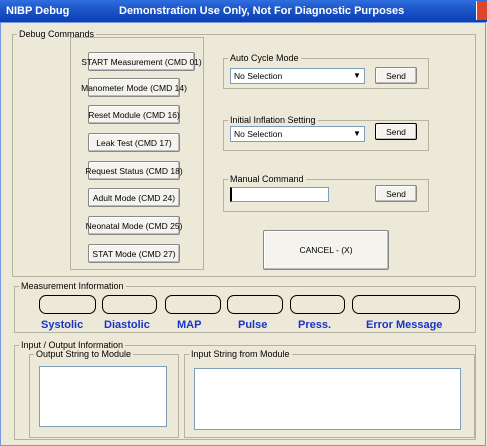 This screenshot has width=487, height=446. What do you see at coordinates (273, 120) in the screenshot?
I see `initial-inflation-legend: Initial Inflation Setting` at bounding box center [273, 120].